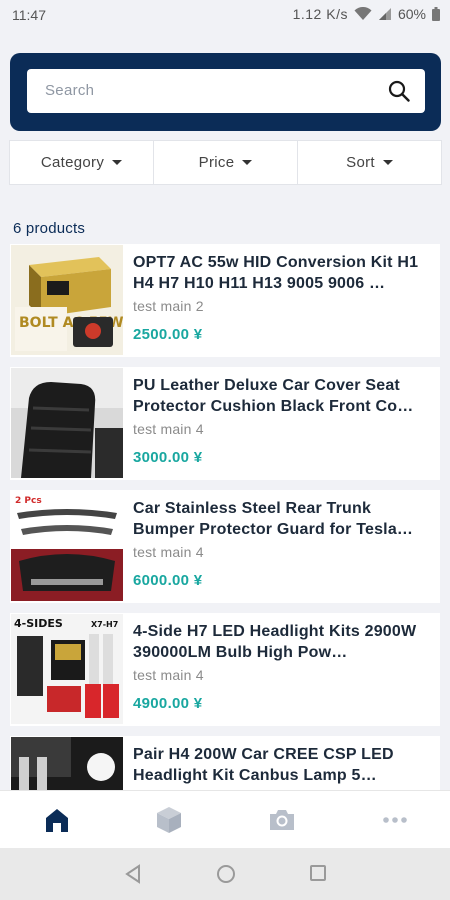  I want to click on home-icon, so click(57, 820).